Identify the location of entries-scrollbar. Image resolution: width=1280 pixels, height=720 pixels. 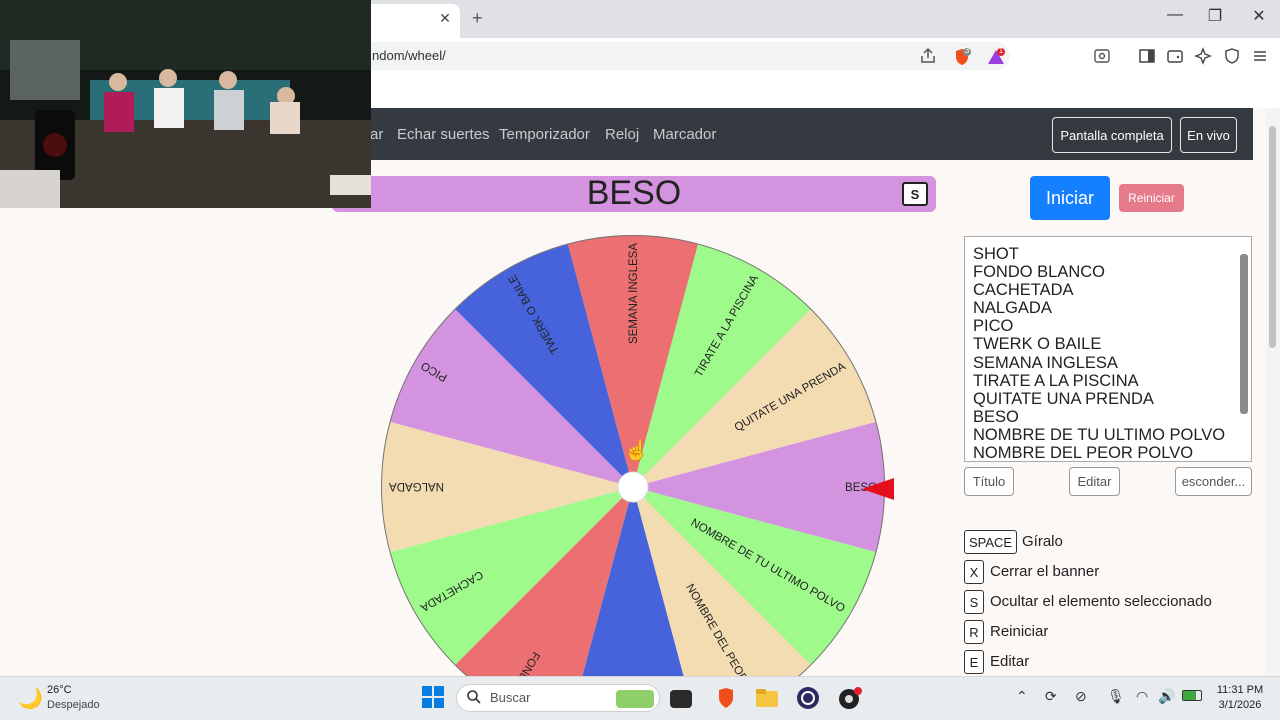
(1244, 346).